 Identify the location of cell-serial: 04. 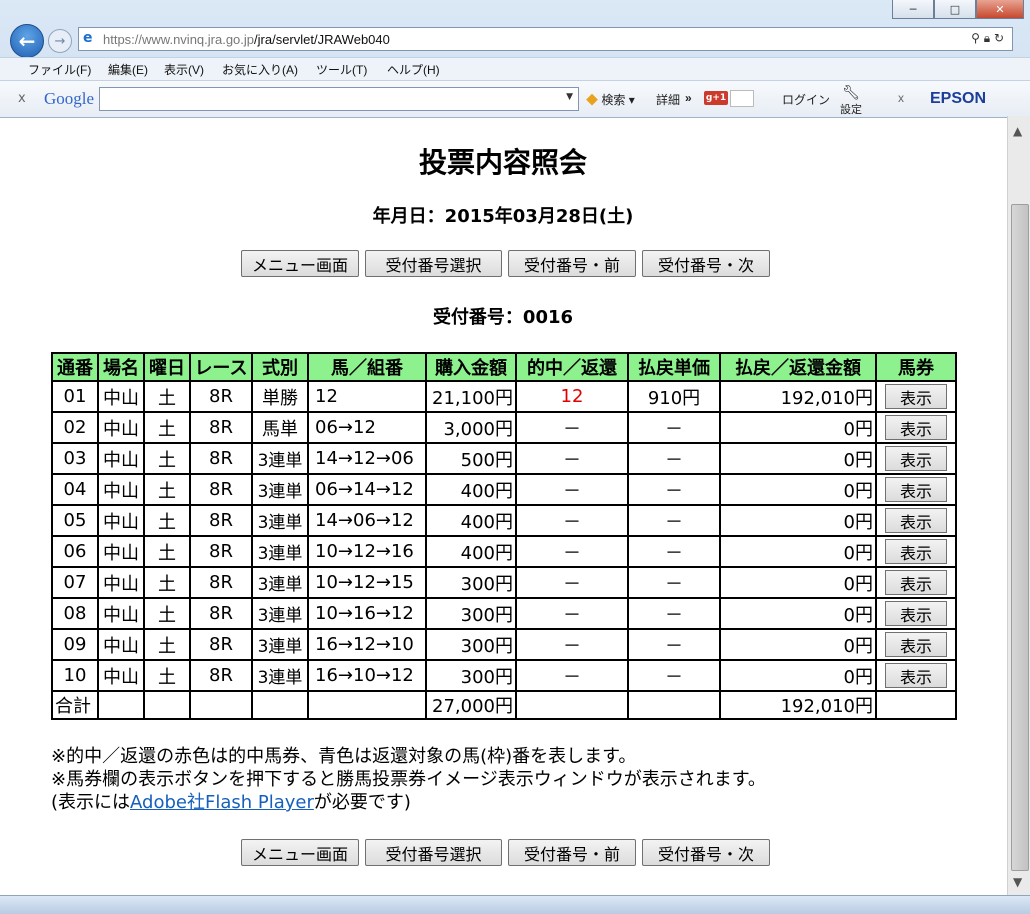
(75, 489).